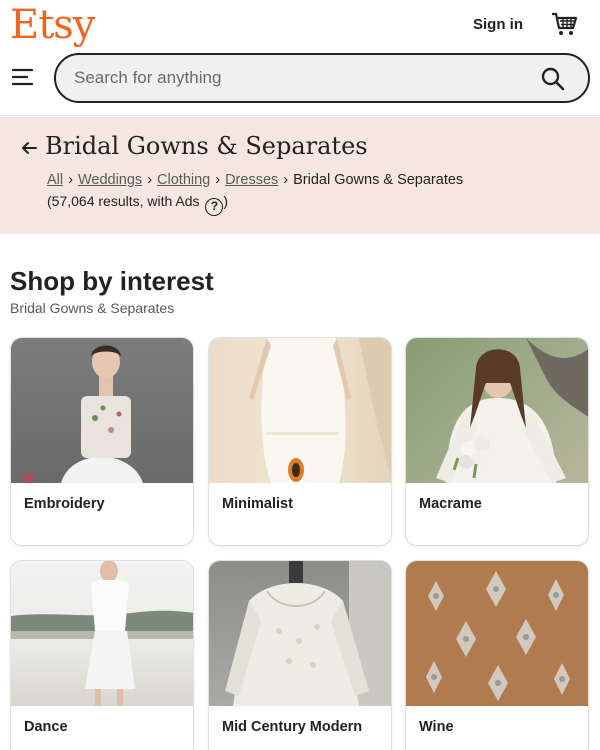  What do you see at coordinates (102, 410) in the screenshot?
I see `bride-embroidered-top-photo` at bounding box center [102, 410].